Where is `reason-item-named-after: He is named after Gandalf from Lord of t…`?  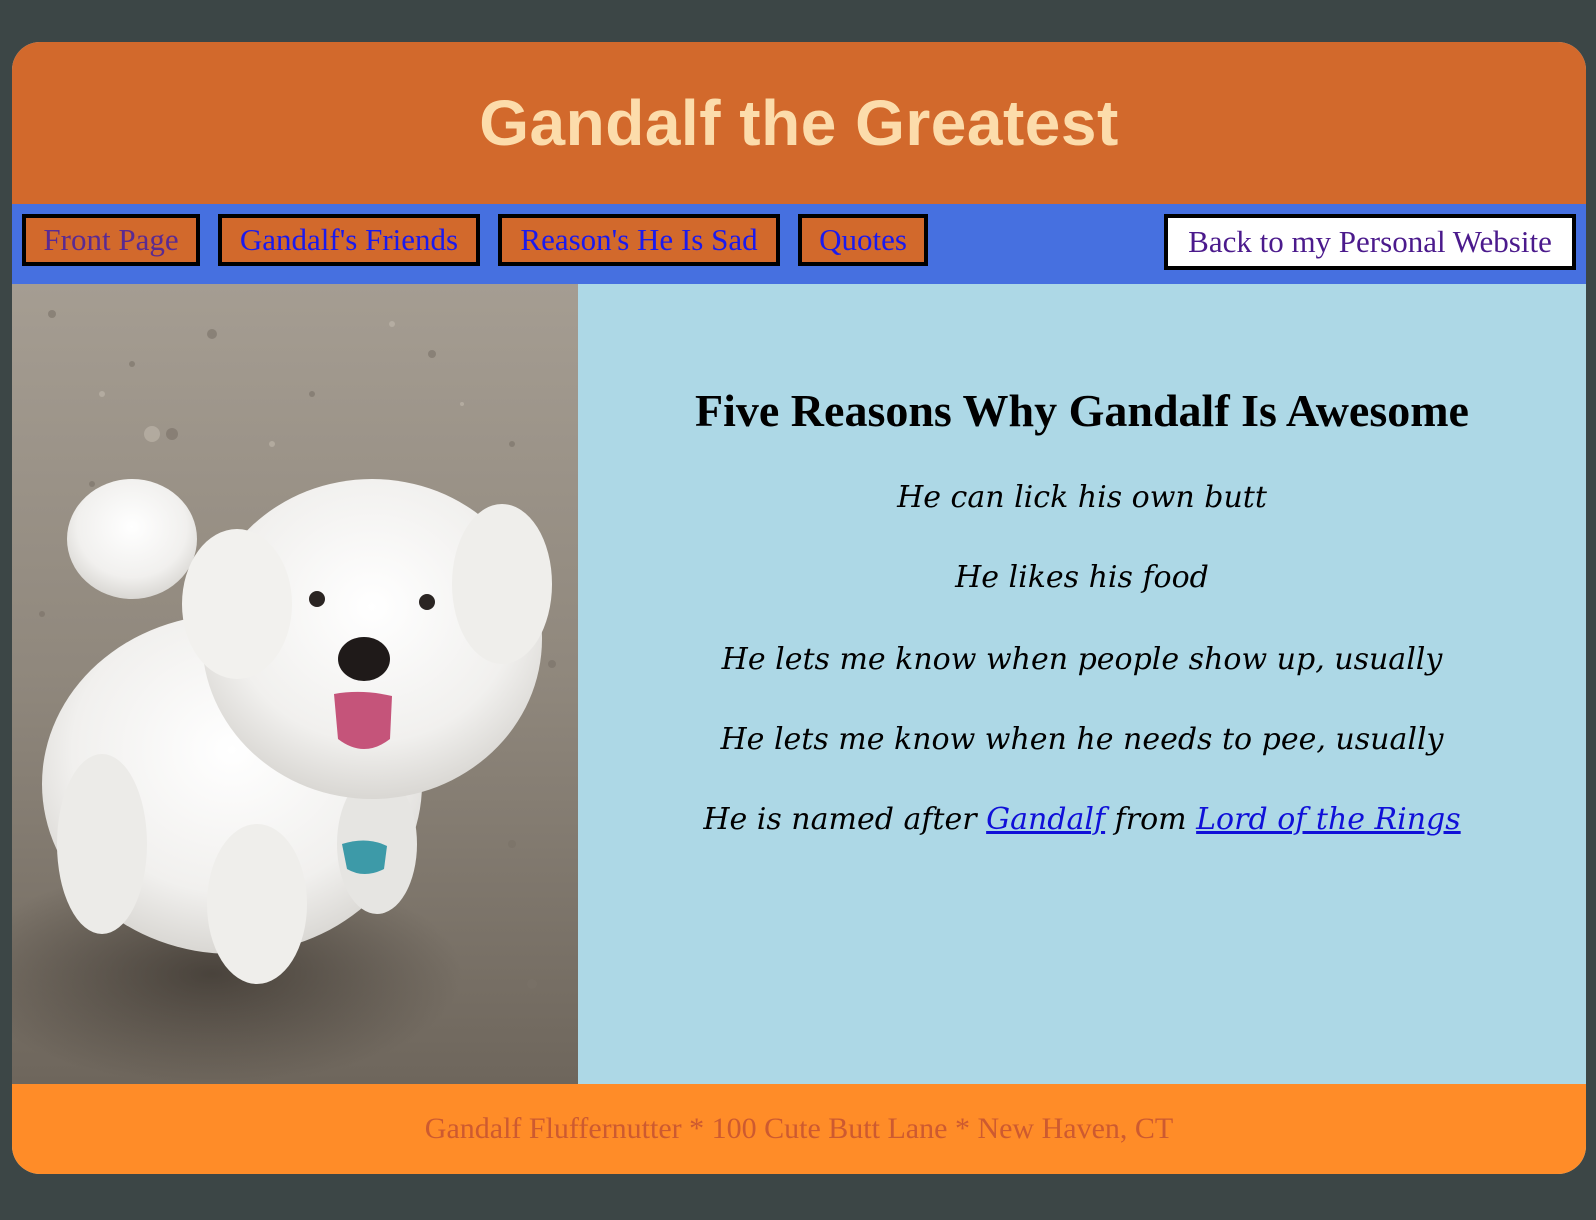
reason-item-named-after: He is named after Gandalf from Lord of t… is located at coordinates (1082, 819).